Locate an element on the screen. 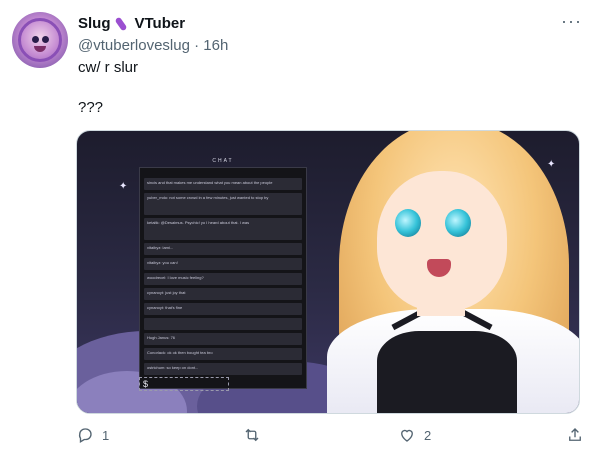 The width and height of the screenshot is (595, 458). share-button is located at coordinates (575, 435).